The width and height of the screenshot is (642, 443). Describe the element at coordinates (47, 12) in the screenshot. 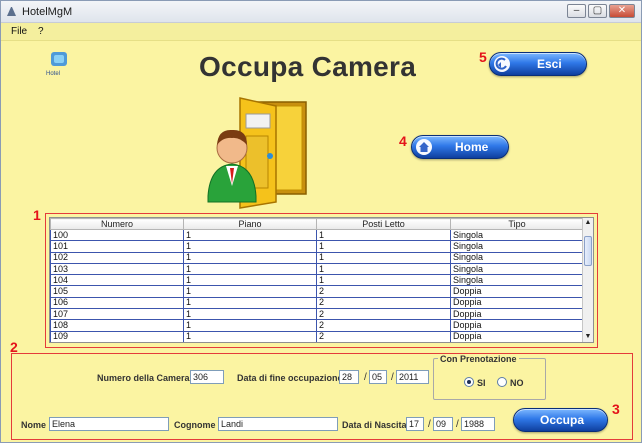

I see `window-title: HotelMgM` at that location.